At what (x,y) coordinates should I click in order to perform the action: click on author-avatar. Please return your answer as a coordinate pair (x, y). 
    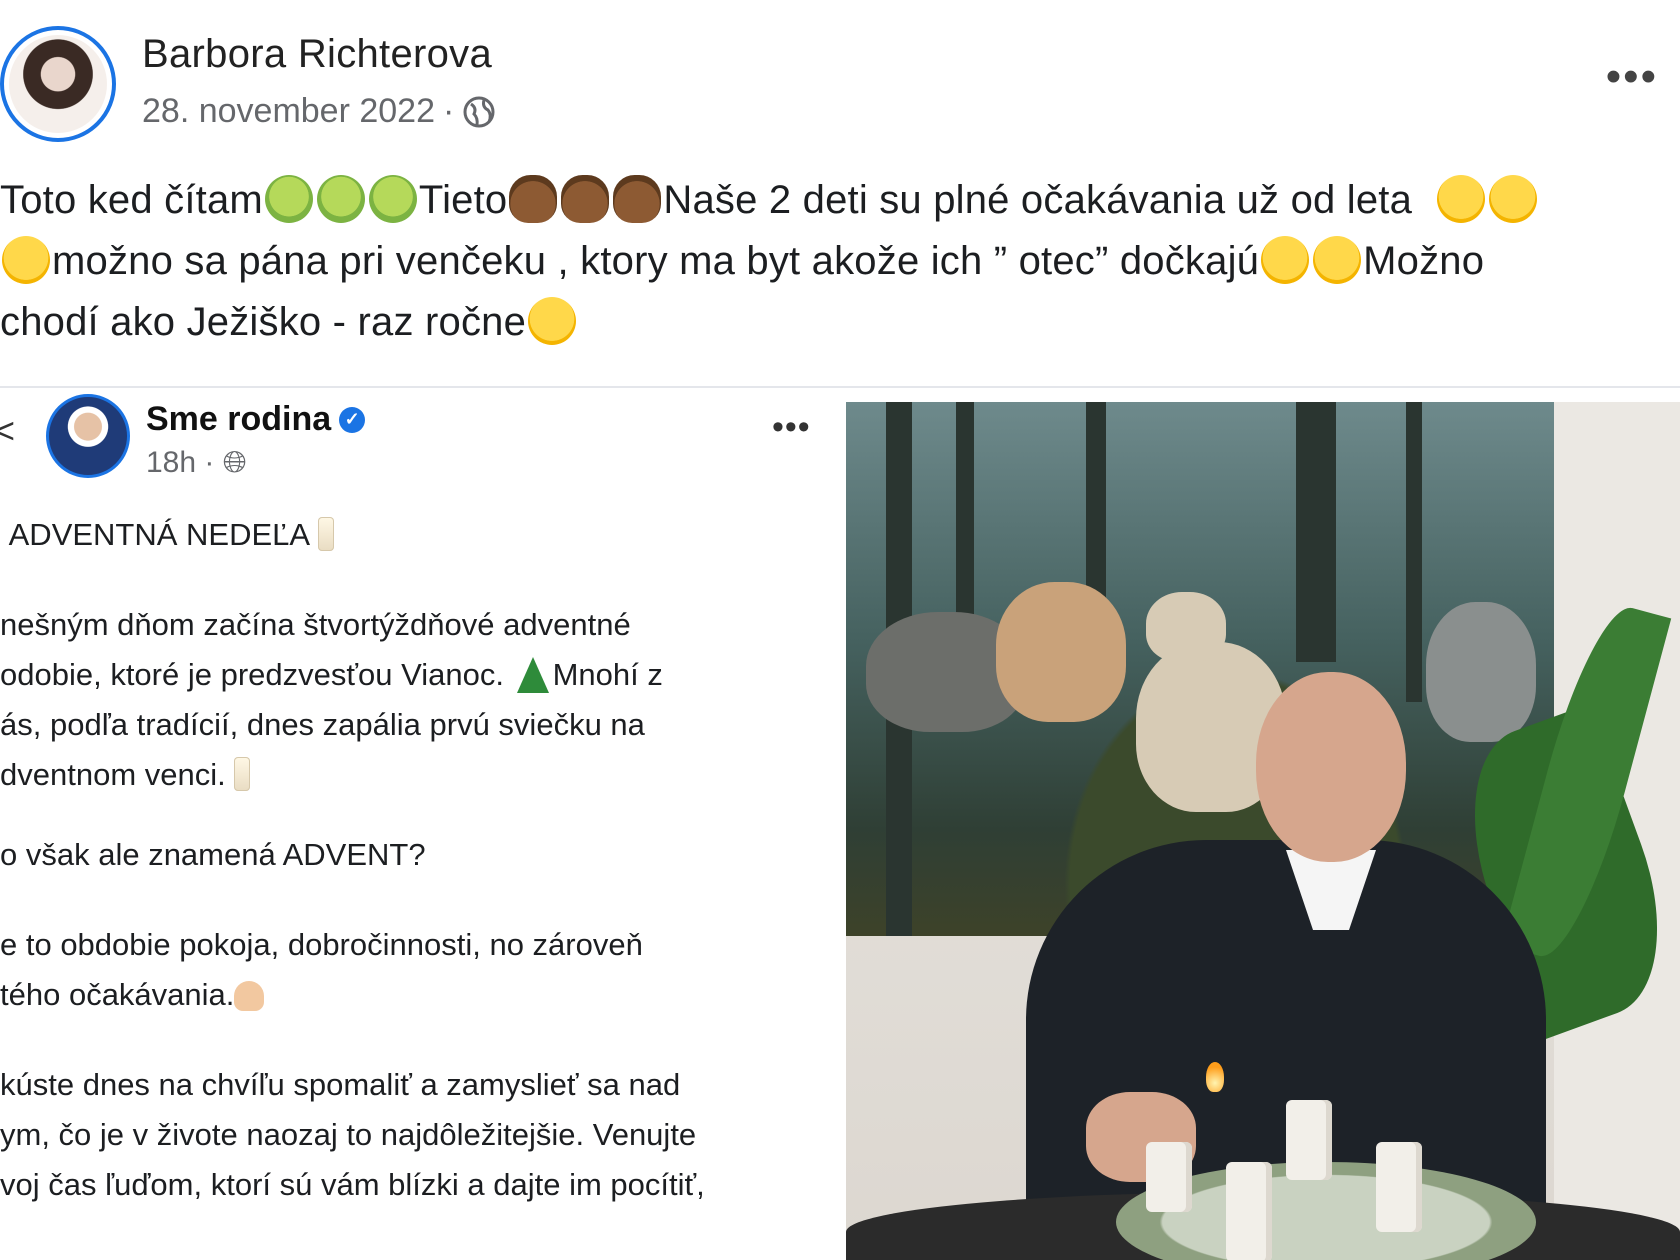
    Looking at the image, I should click on (58, 84).